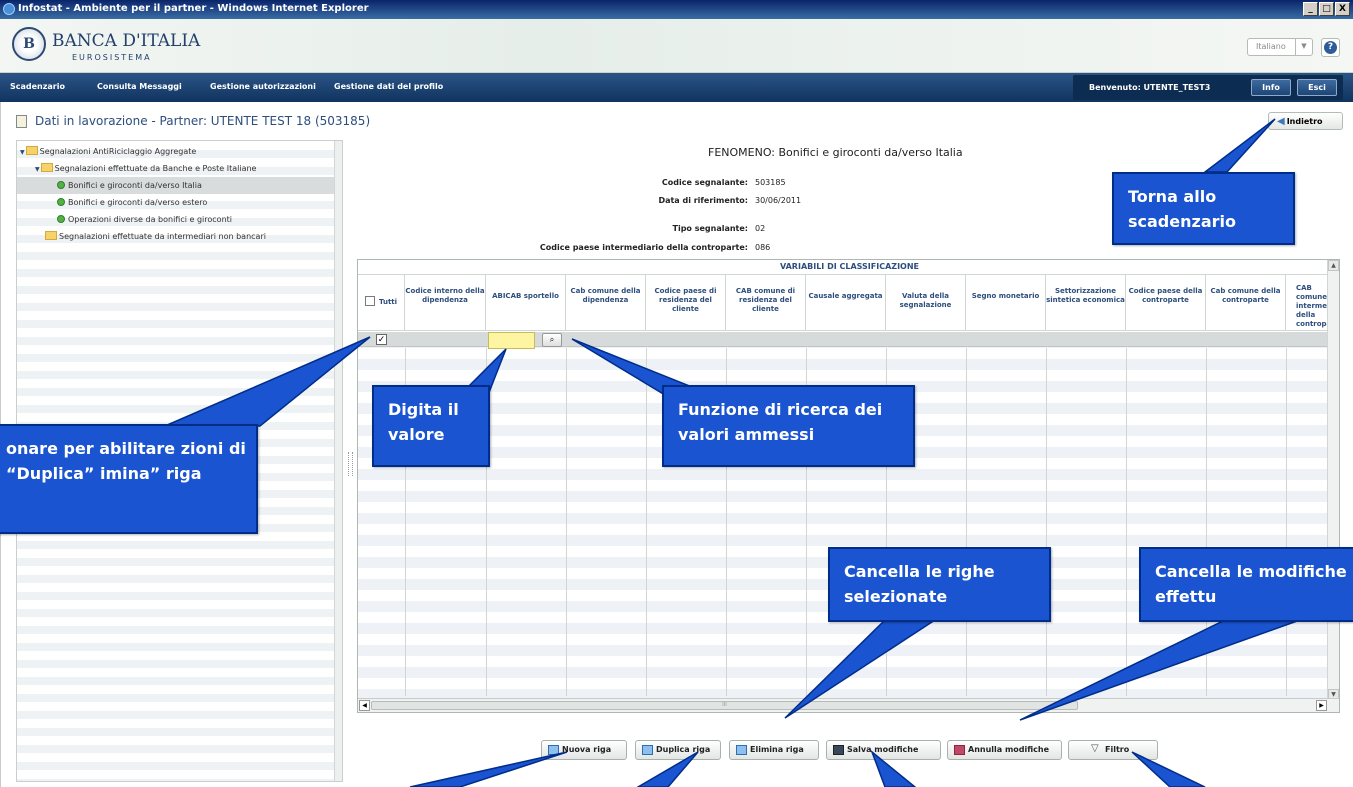 This screenshot has height=787, width=1353. I want to click on nuova-riga-button: Nuova riga, so click(584, 750).